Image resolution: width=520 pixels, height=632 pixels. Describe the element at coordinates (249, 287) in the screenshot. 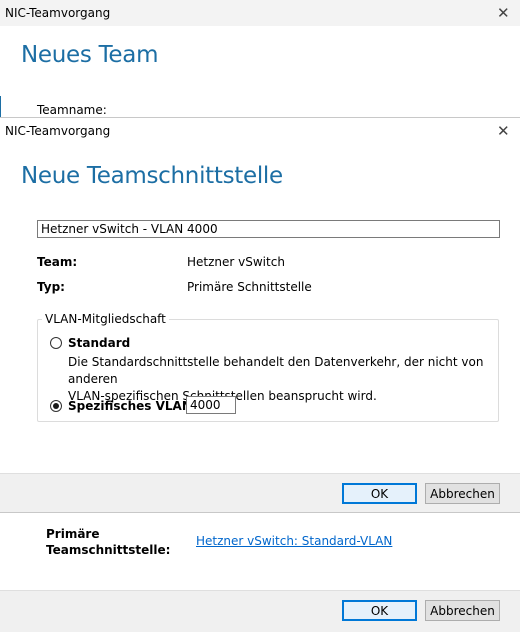

I see `type-value: Primäre Schnittstelle` at that location.